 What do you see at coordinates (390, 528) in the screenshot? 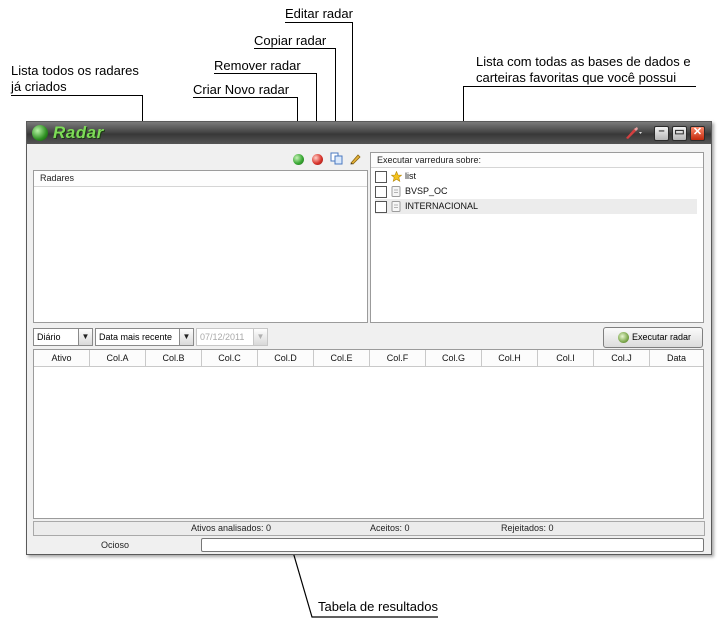
I see `status-accepted: Aceitos: 0` at bounding box center [390, 528].